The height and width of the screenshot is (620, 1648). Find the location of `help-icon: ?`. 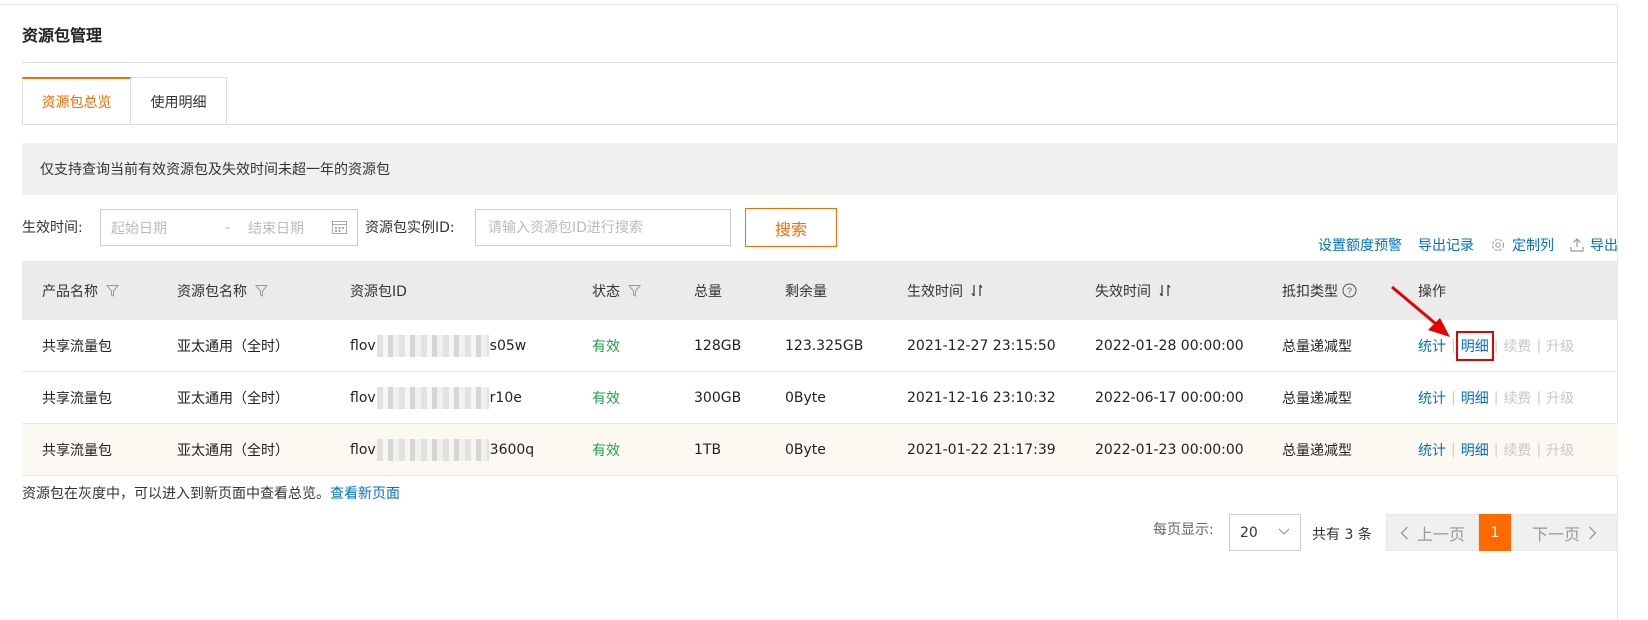

help-icon: ? is located at coordinates (1349, 290).